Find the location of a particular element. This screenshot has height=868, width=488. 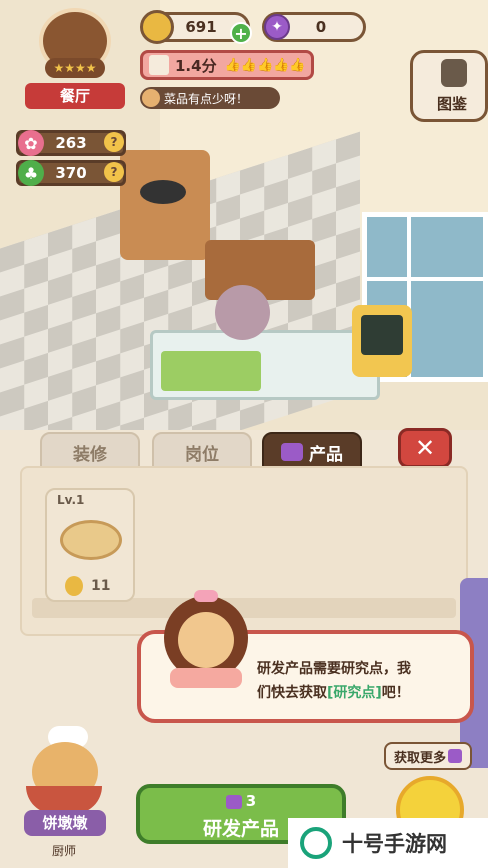

restaurant-ribbon: 餐厅 is located at coordinates (75, 96).